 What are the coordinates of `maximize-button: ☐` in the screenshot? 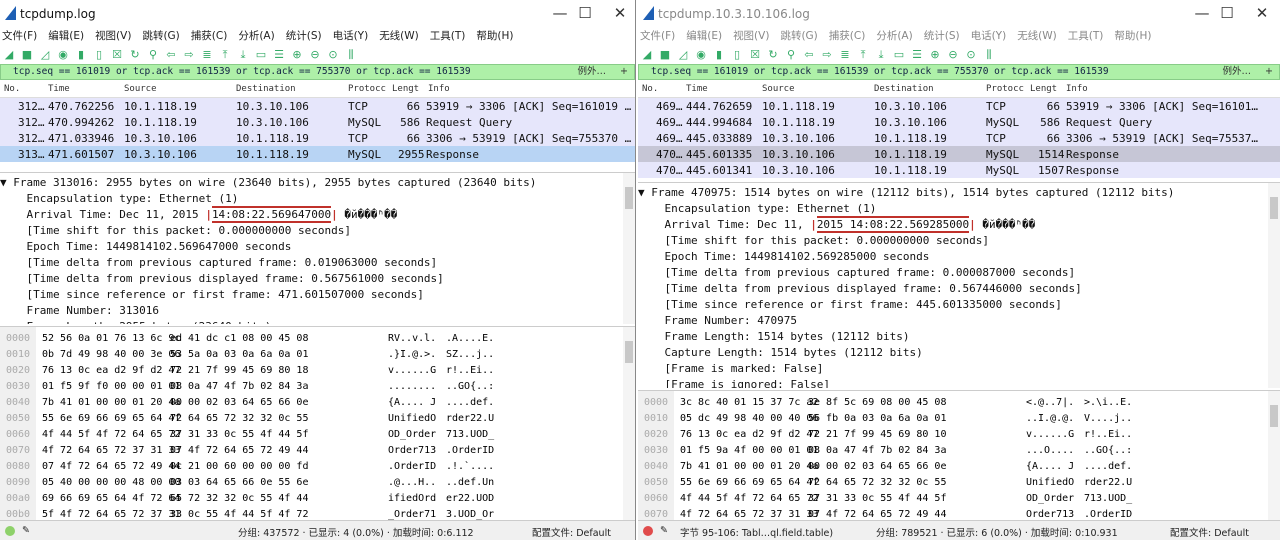 It's located at (585, 13).